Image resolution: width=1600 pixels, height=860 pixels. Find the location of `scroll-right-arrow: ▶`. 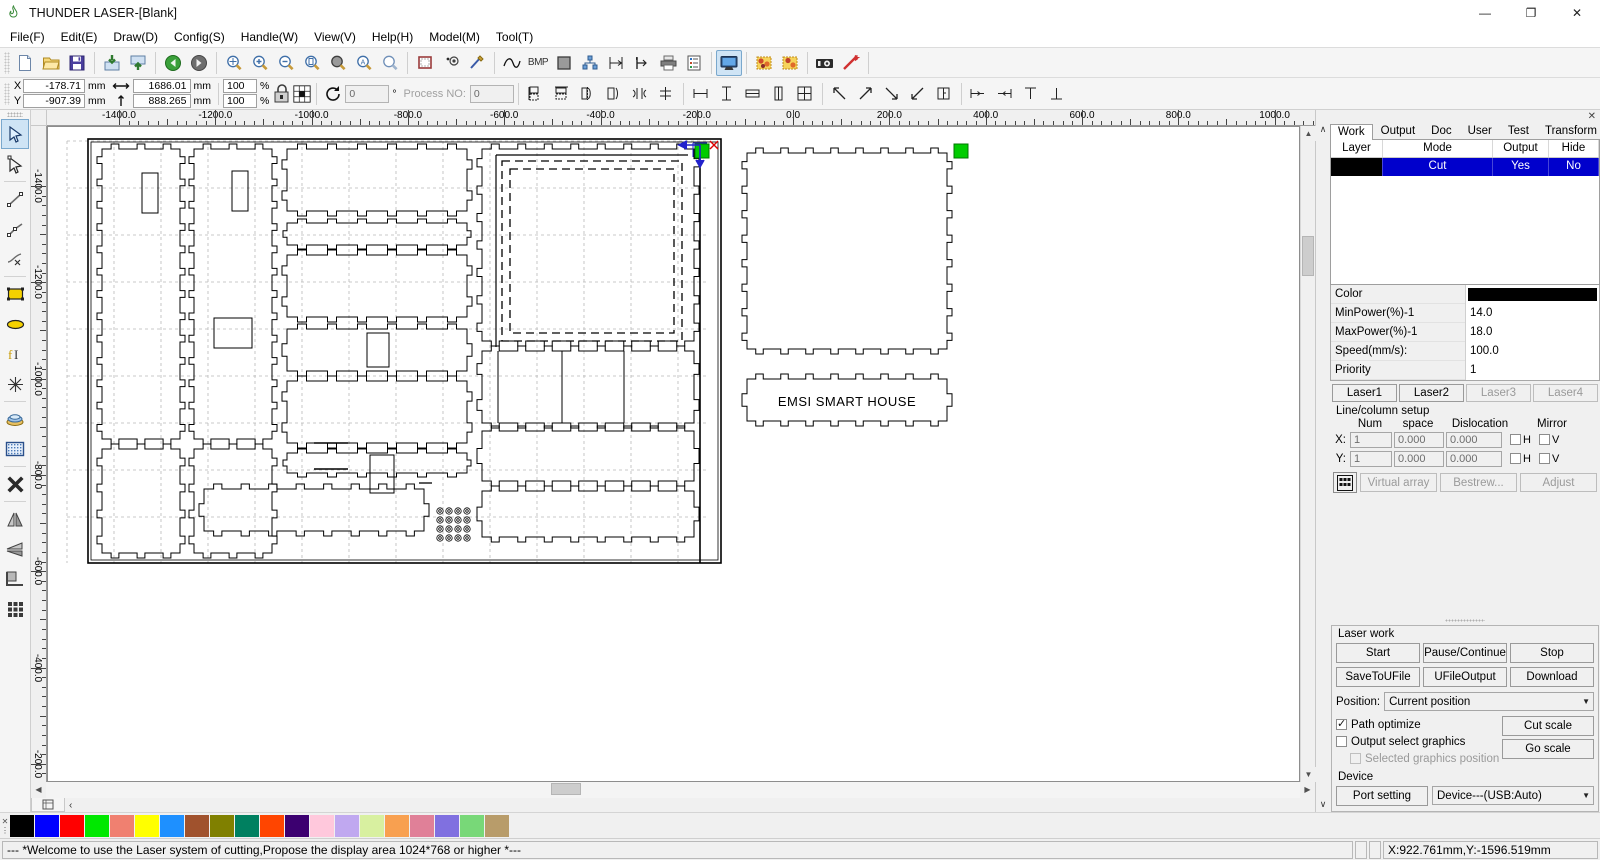

scroll-right-arrow: ▶ is located at coordinates (1307, 789).